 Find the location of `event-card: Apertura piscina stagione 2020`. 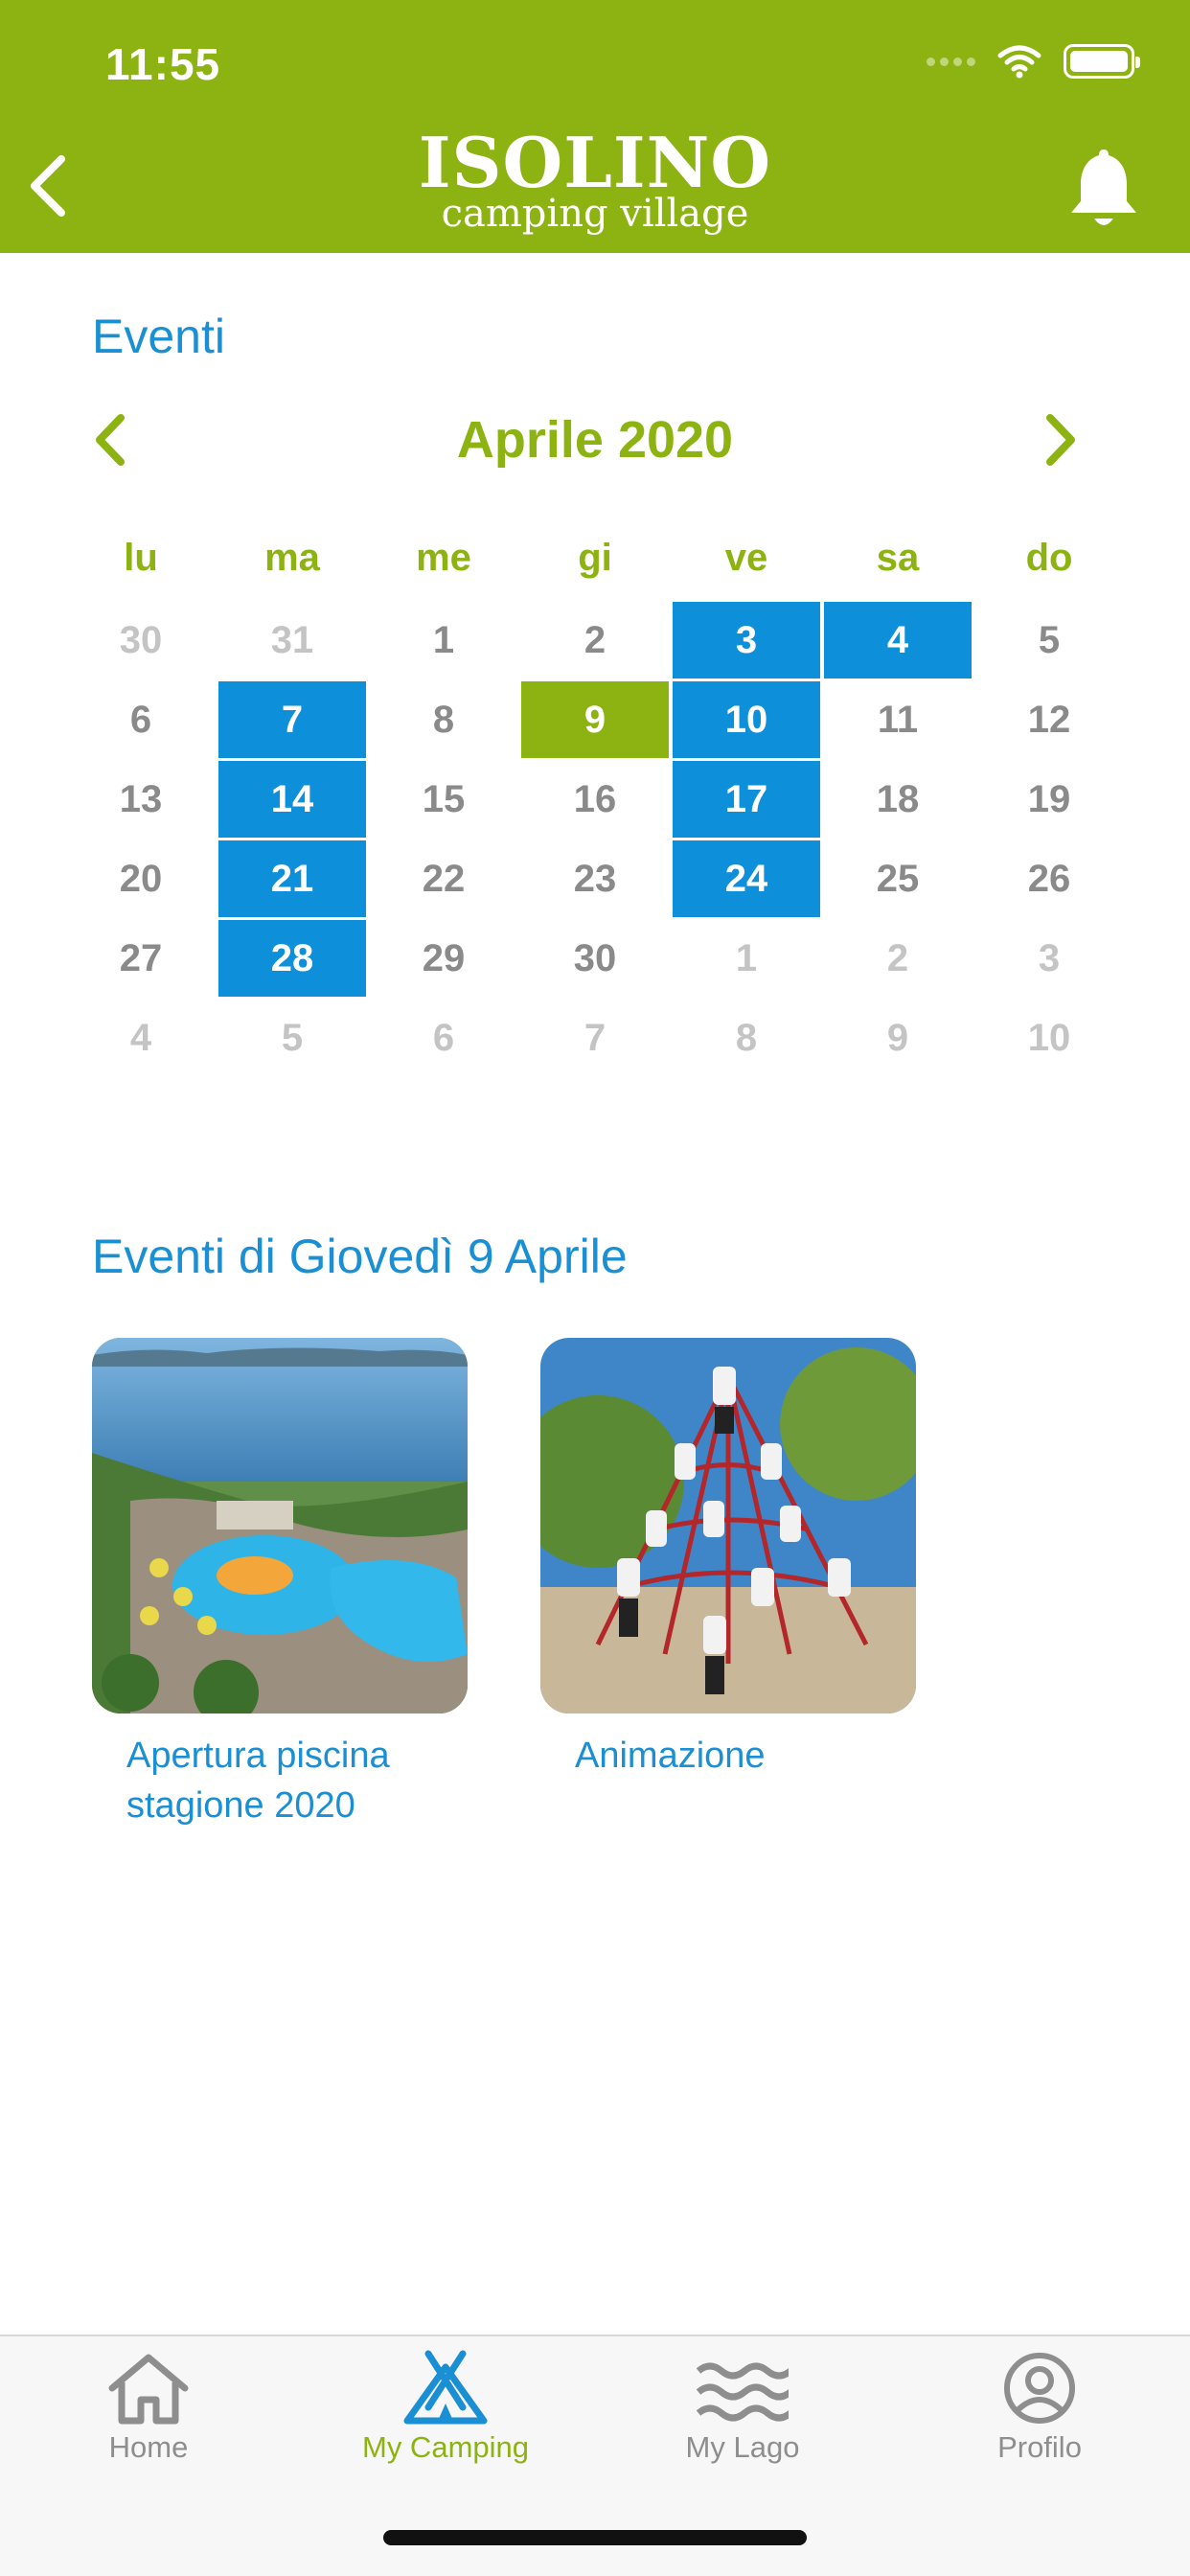

event-card: Apertura piscina stagione 2020 is located at coordinates (280, 1584).